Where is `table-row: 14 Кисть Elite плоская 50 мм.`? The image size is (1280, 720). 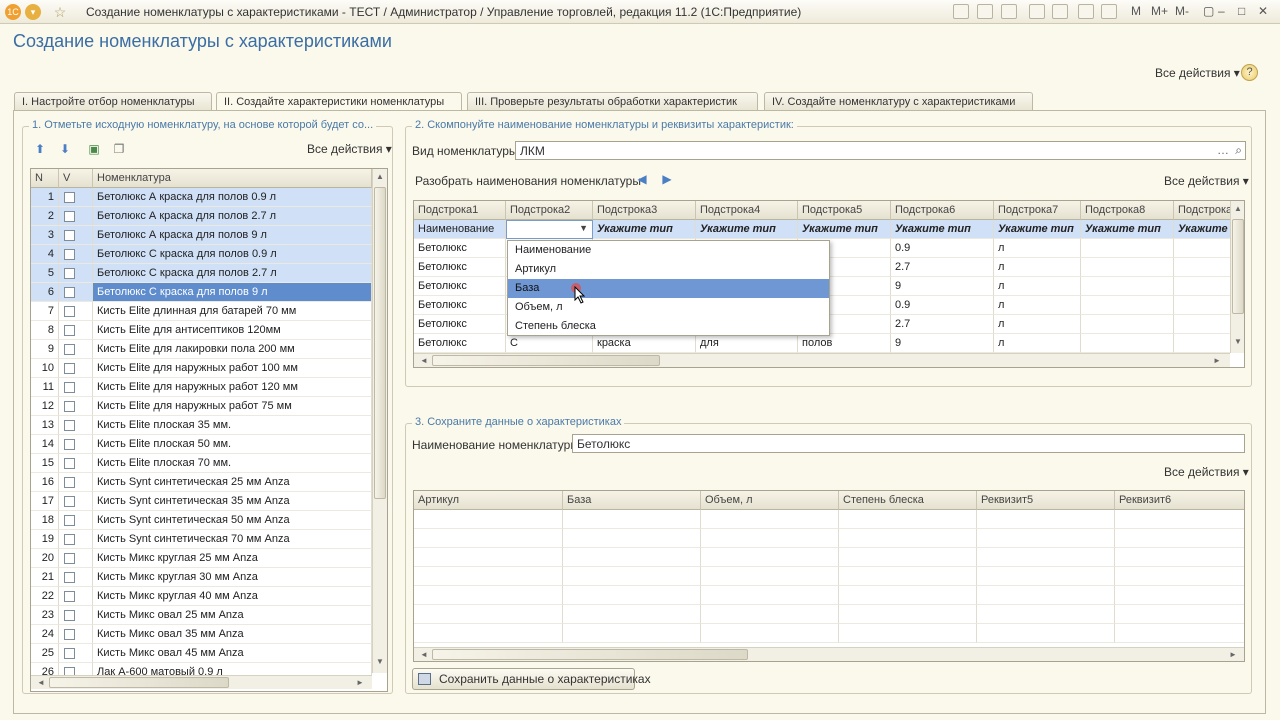
table-row: 14 Кисть Elite плоская 50 мм. is located at coordinates (201, 444).